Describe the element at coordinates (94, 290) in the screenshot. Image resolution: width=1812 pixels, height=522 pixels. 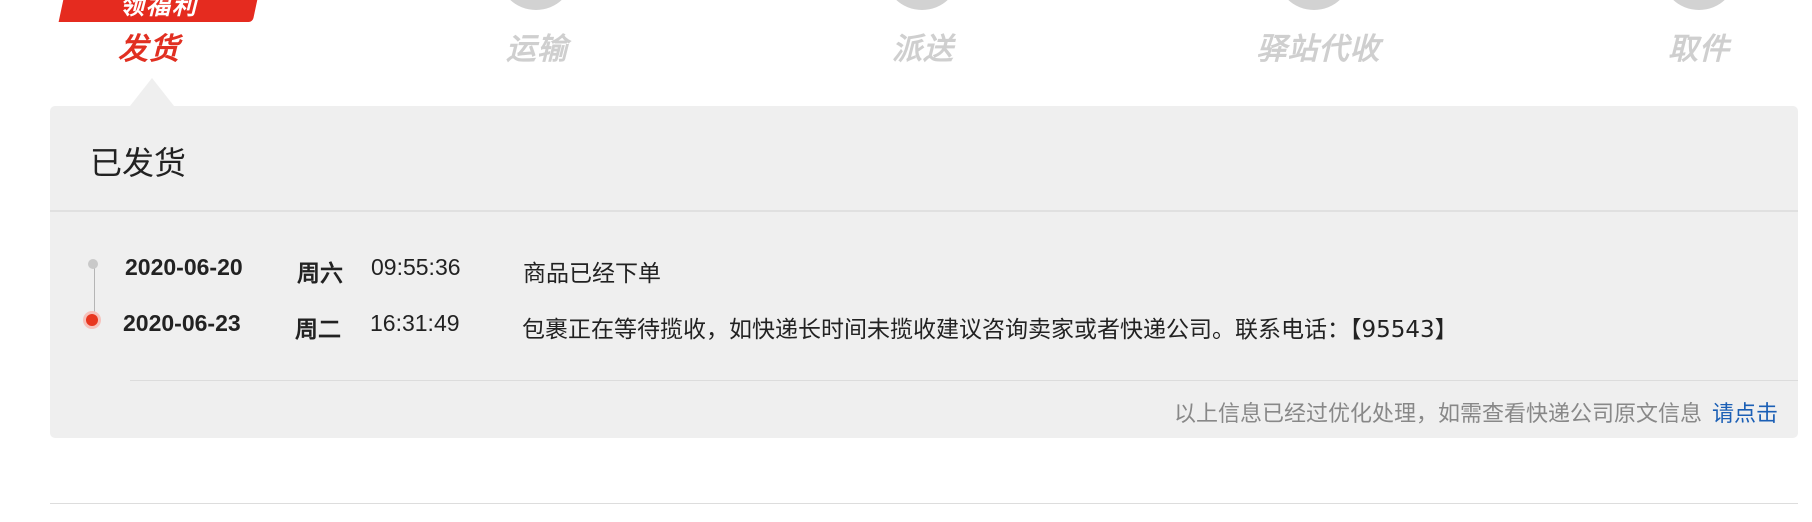
I see `timeline-line` at that location.